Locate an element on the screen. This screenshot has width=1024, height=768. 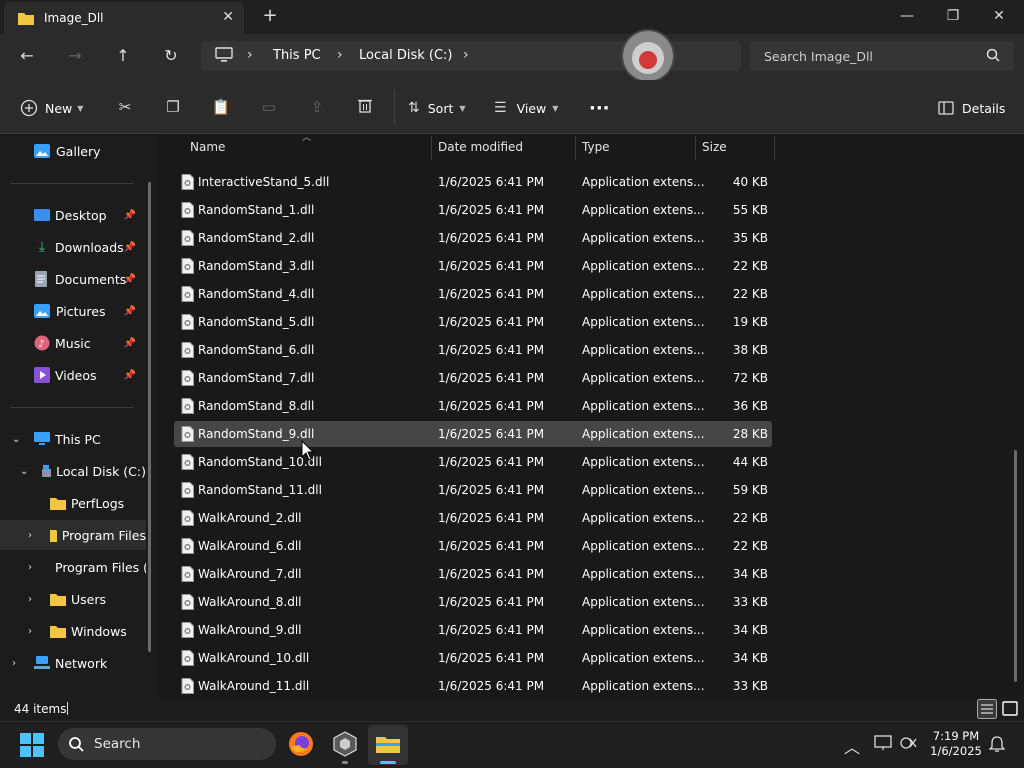
sidebar-item-windows: › Windows is located at coordinates (73, 631).